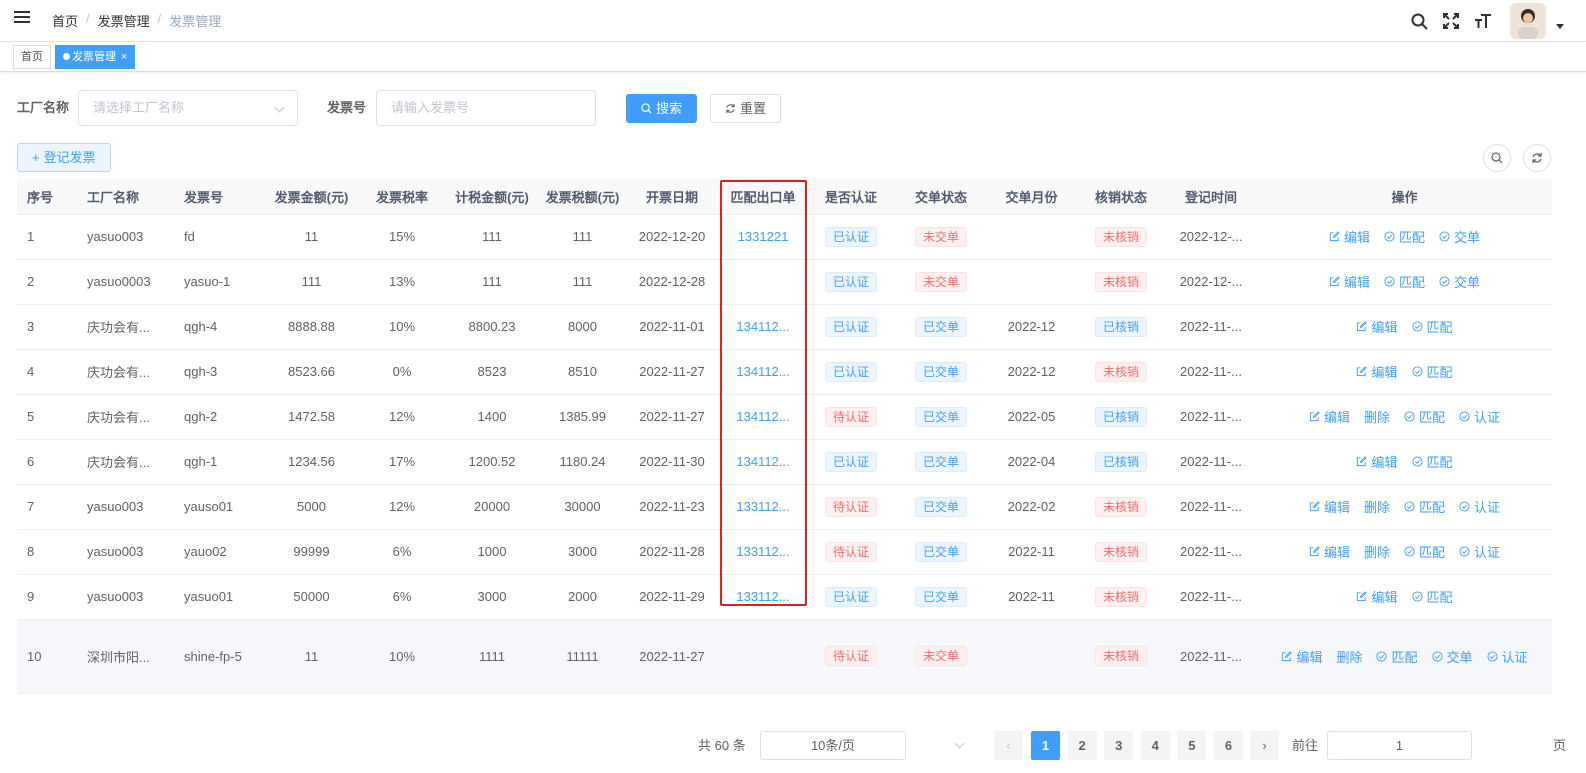 The width and height of the screenshot is (1586, 773). I want to click on tag-home: 首页, so click(32, 57).